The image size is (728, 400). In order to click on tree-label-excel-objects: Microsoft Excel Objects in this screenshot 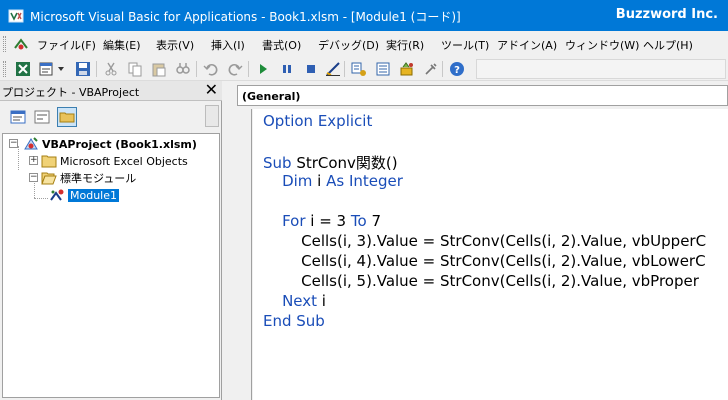, I will do `click(124, 161)`.